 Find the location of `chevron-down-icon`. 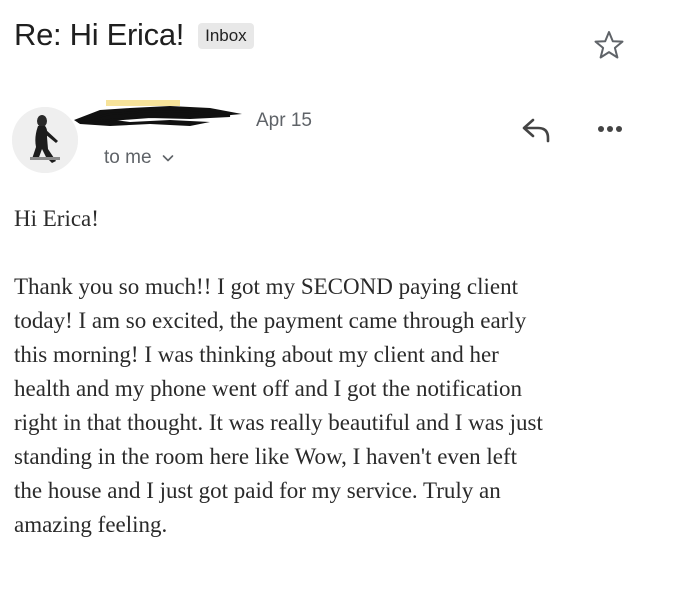

chevron-down-icon is located at coordinates (167, 158).